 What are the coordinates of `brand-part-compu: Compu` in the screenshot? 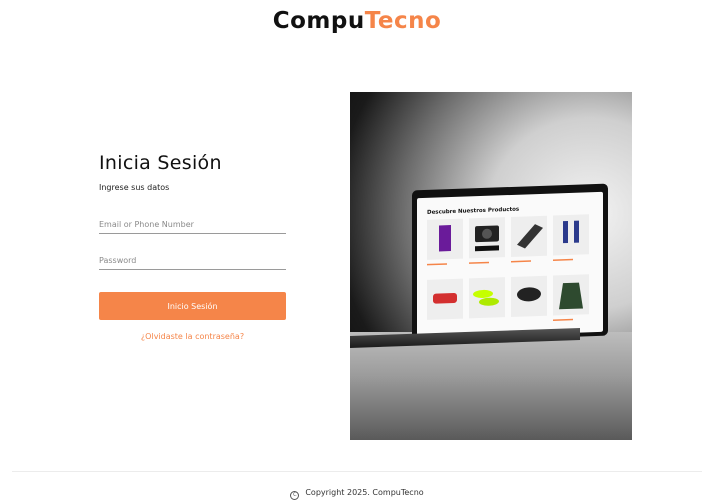 It's located at (318, 21).